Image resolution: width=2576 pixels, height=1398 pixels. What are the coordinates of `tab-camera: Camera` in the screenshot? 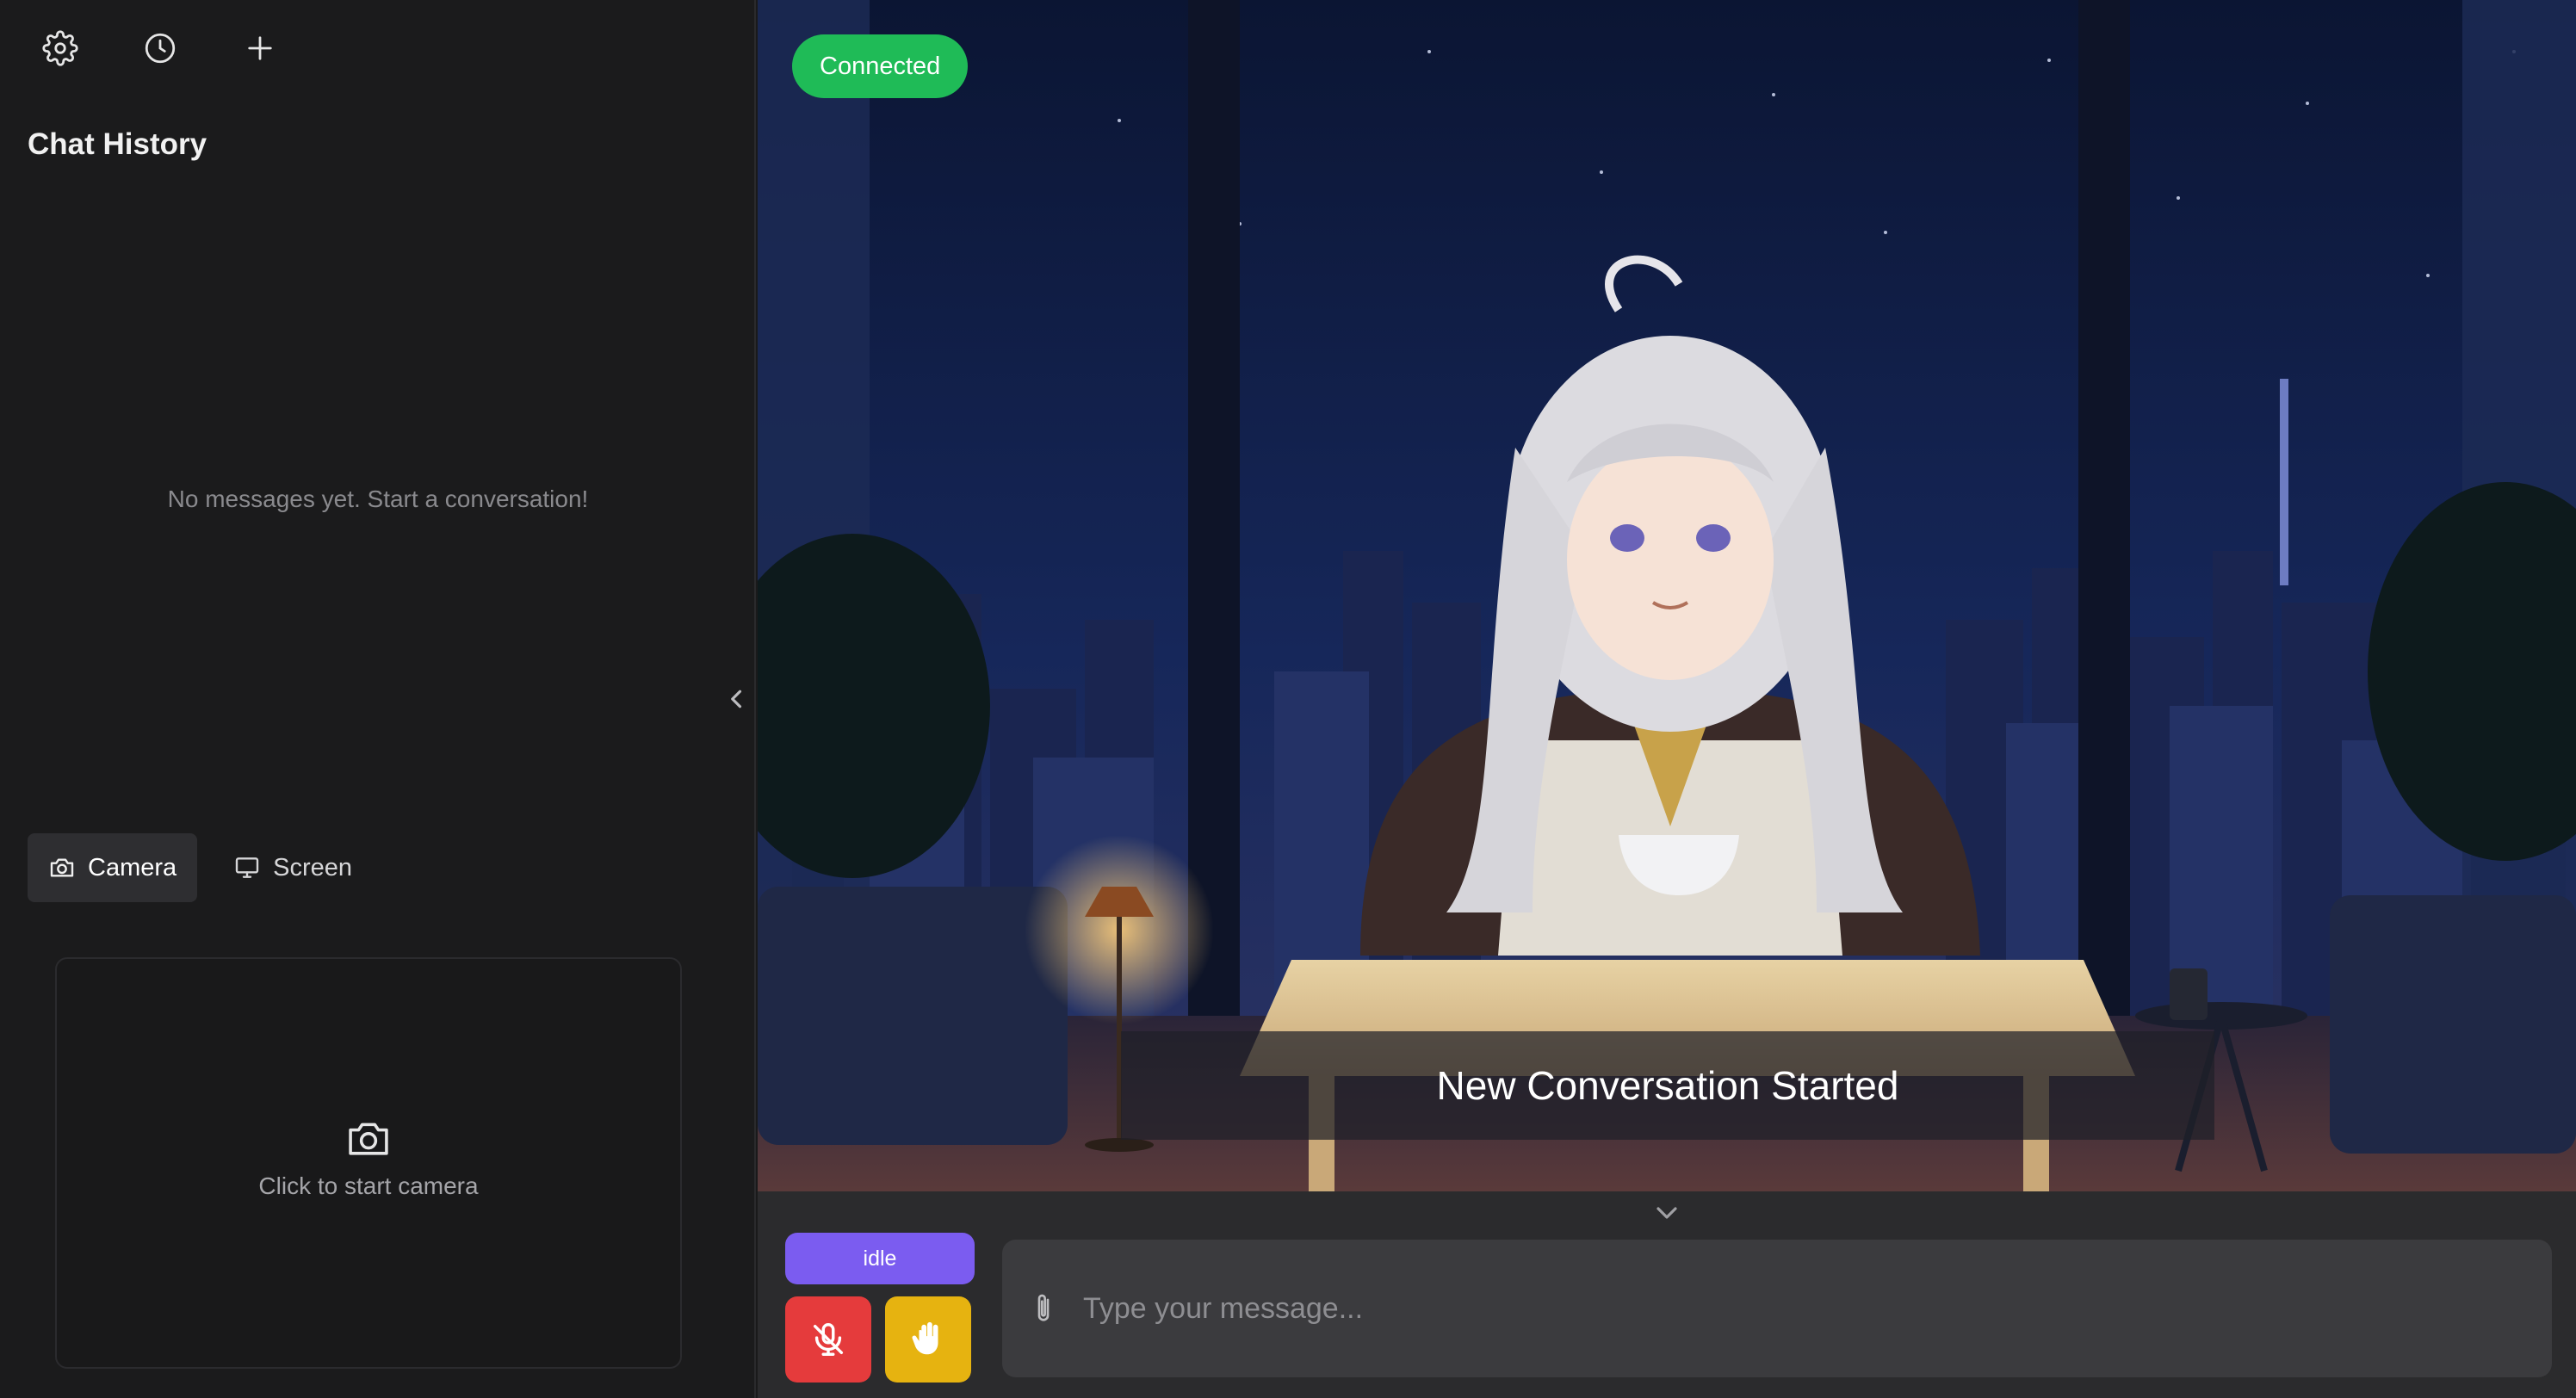 It's located at (113, 868).